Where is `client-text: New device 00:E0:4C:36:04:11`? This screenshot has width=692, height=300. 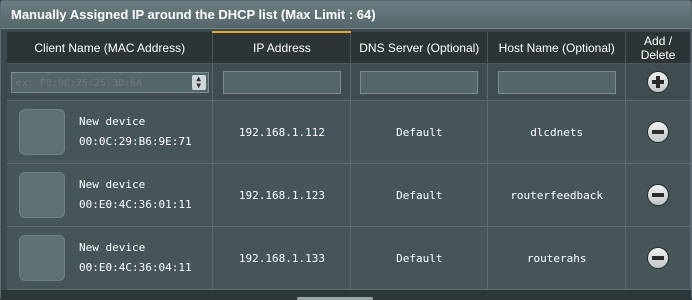 client-text: New device 00:E0:4C:36:04:11 is located at coordinates (135, 258).